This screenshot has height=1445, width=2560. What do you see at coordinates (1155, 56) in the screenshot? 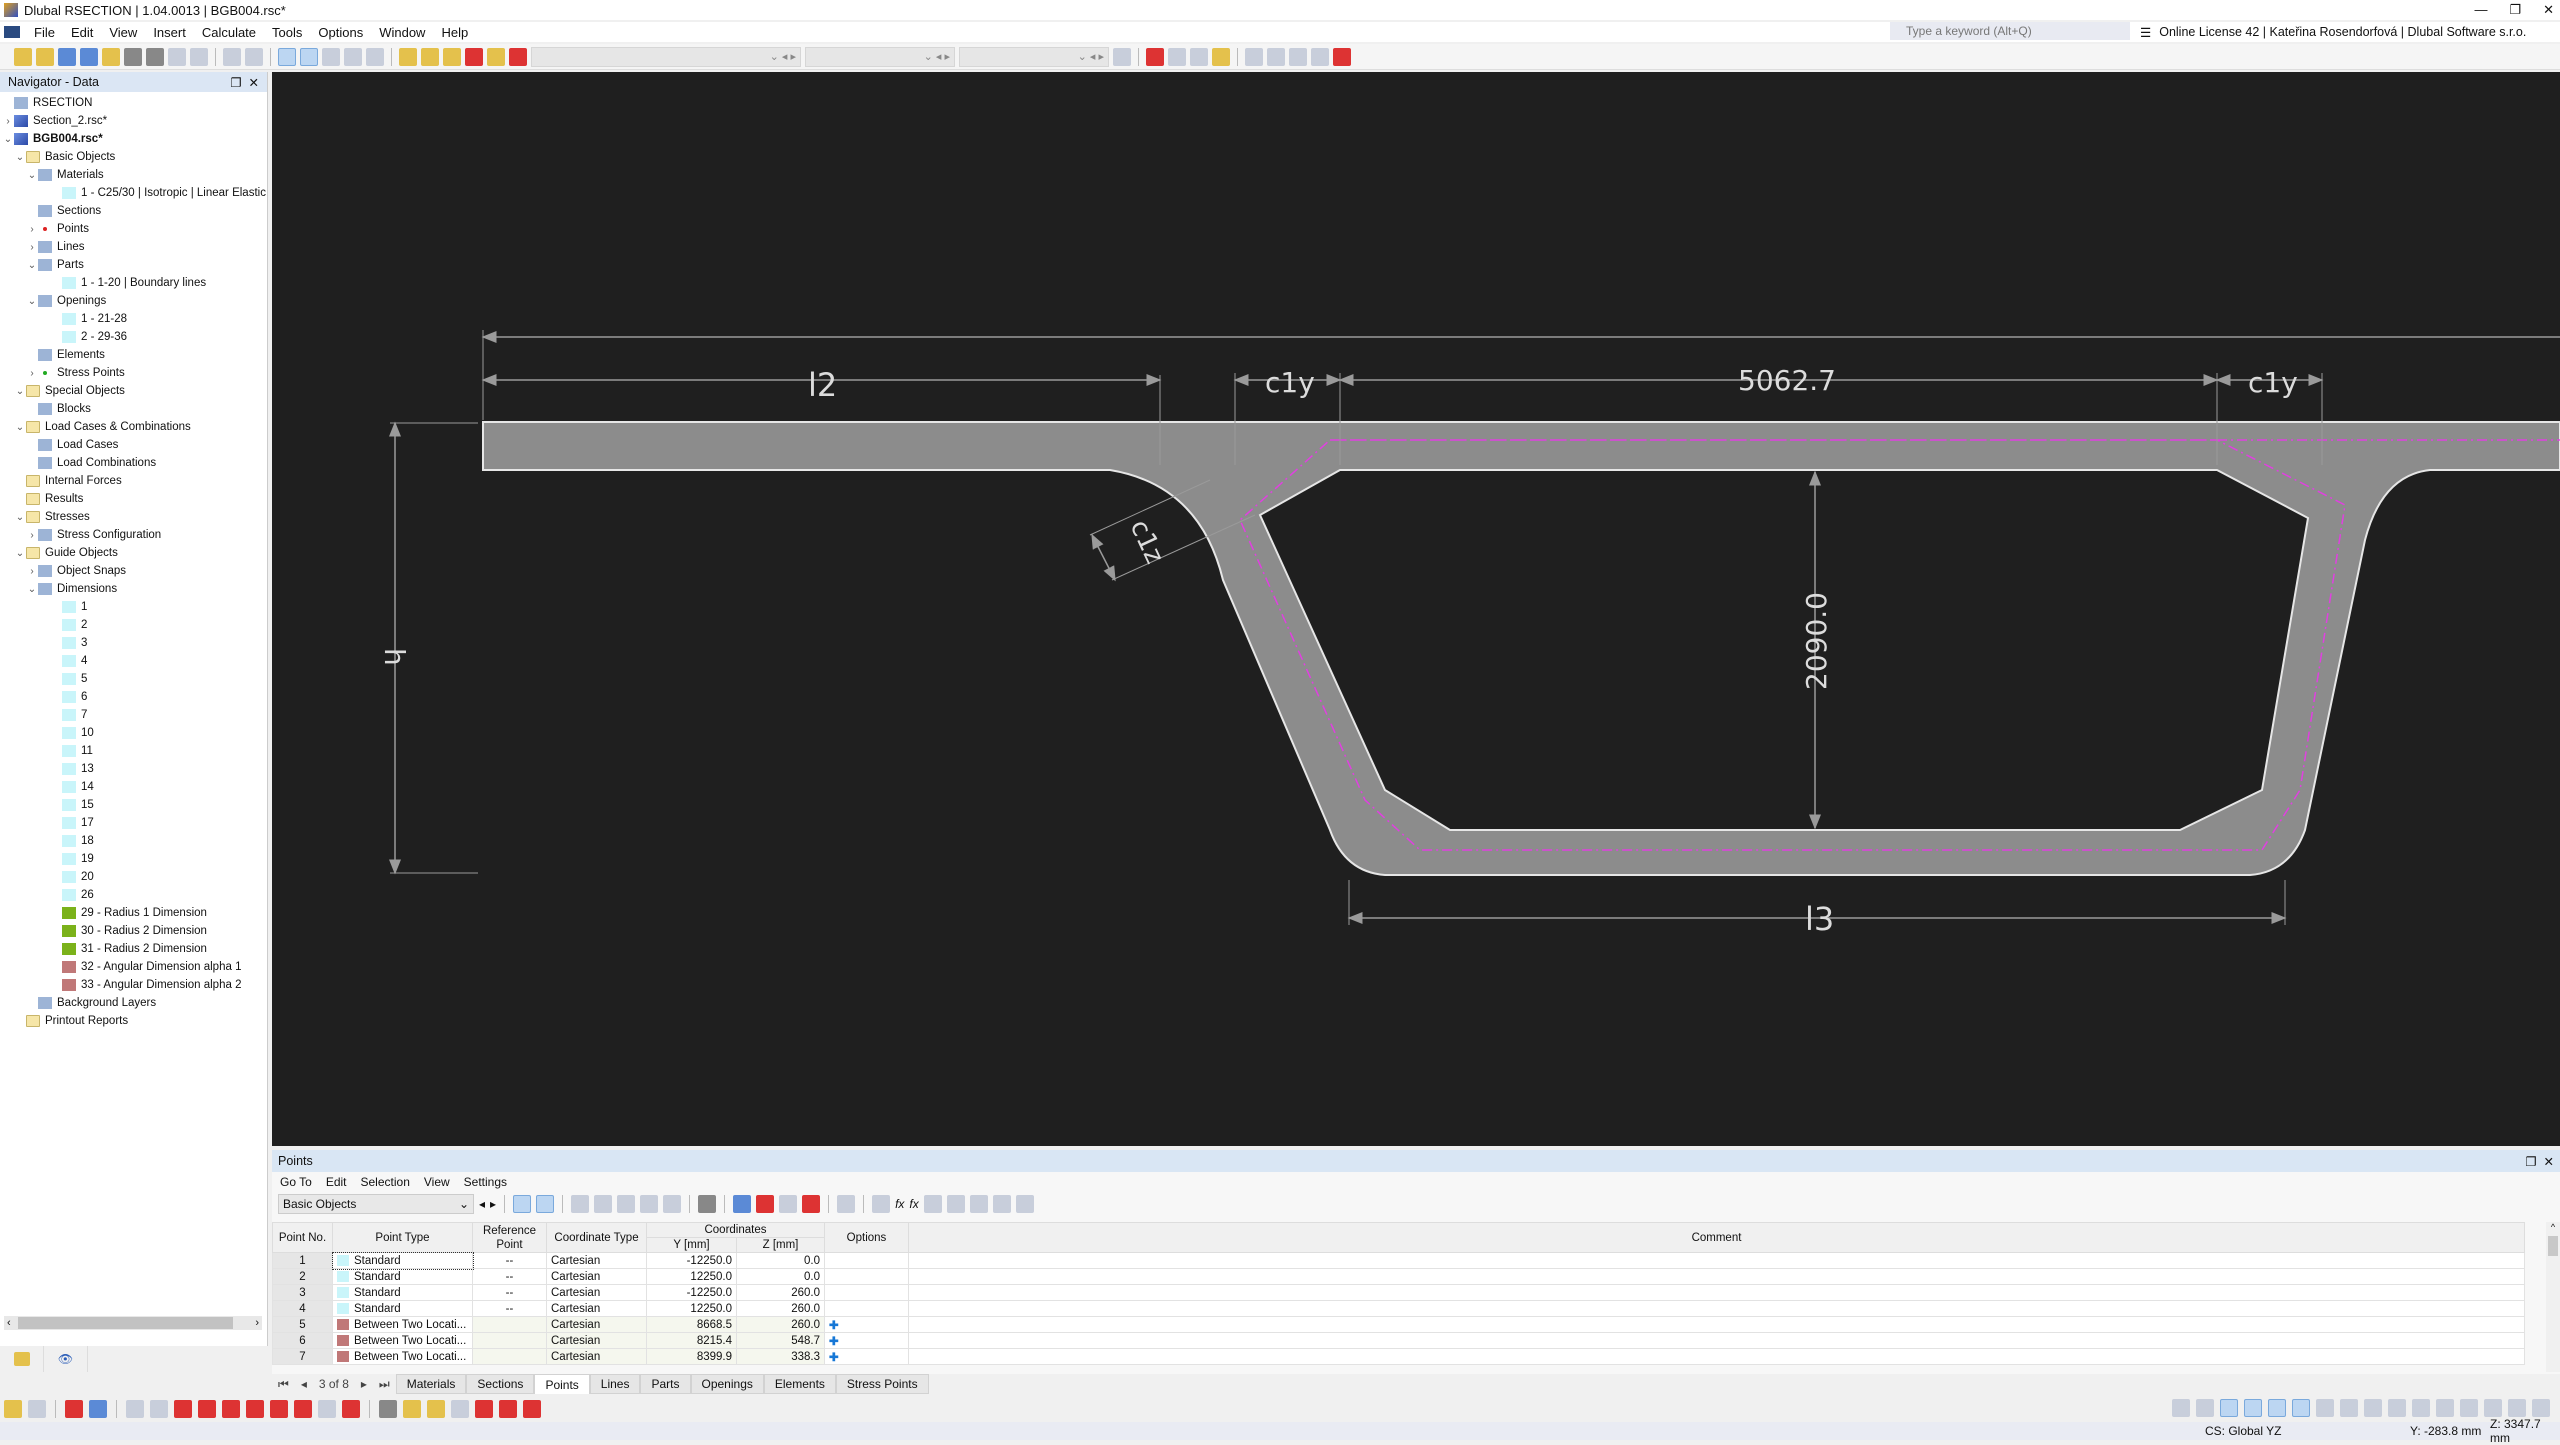
I see `zoom-reset-icon` at bounding box center [1155, 56].